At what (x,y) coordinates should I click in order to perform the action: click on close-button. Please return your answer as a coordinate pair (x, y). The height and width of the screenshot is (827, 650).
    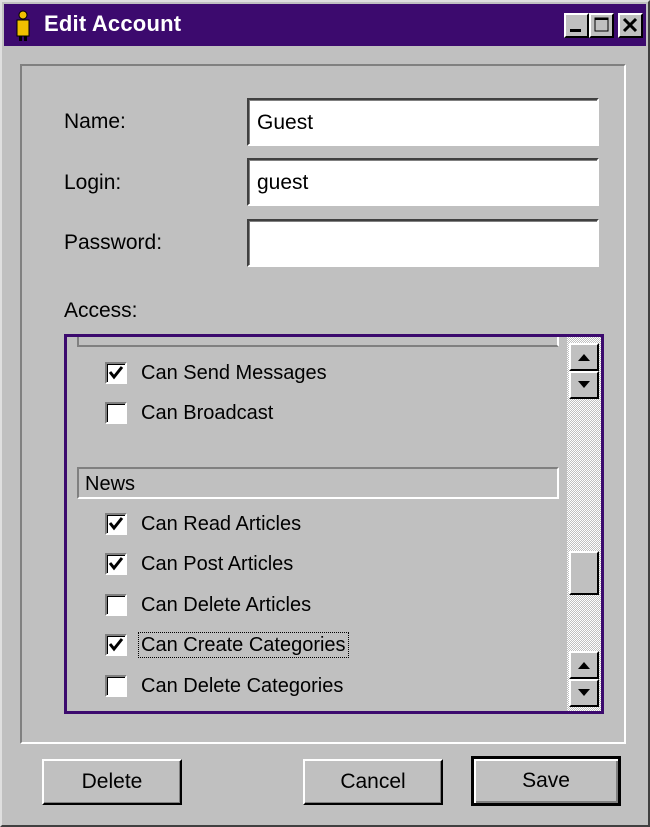
    Looking at the image, I should click on (630, 25).